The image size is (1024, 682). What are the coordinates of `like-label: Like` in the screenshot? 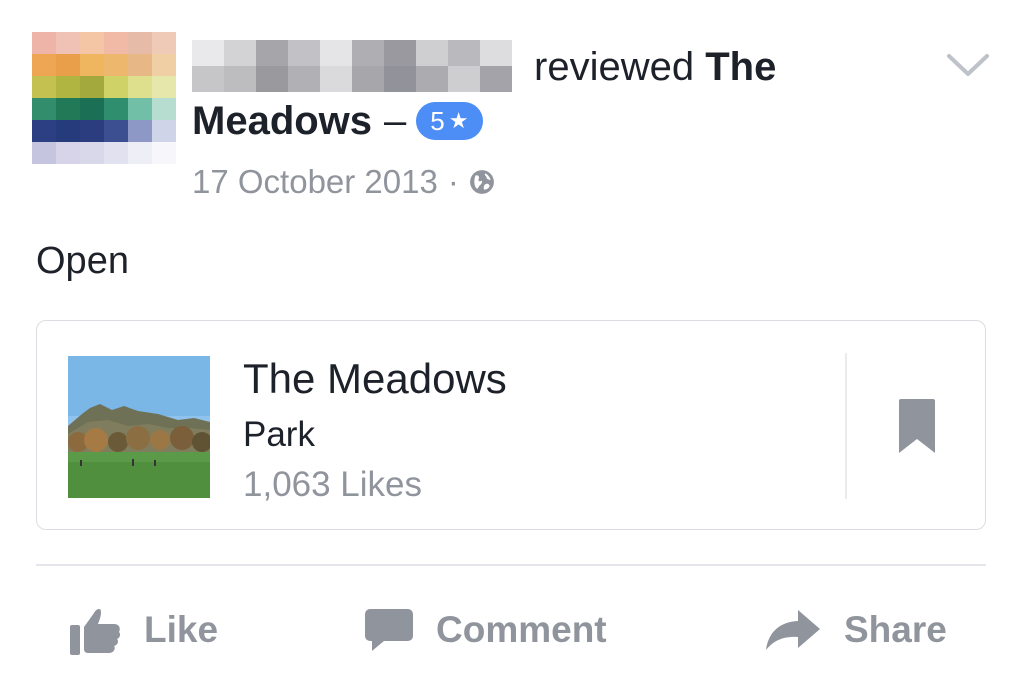 It's located at (181, 629).